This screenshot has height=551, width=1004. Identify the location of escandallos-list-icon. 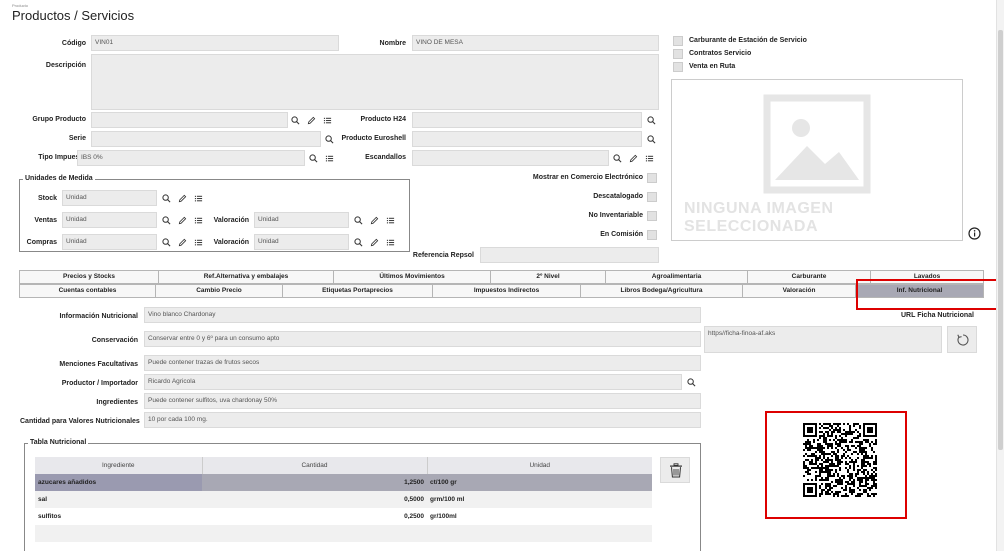
(649, 158).